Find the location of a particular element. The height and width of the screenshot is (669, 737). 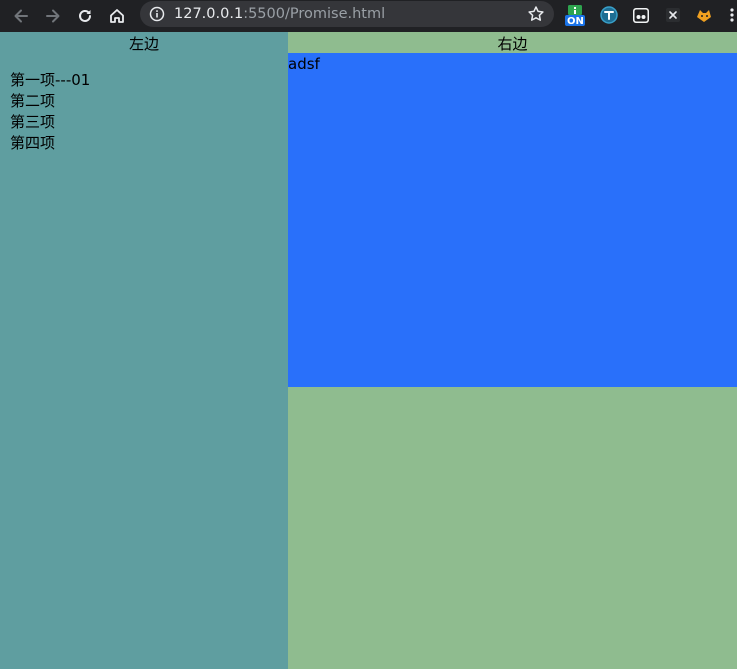

fox-extension-icon is located at coordinates (704, 15).